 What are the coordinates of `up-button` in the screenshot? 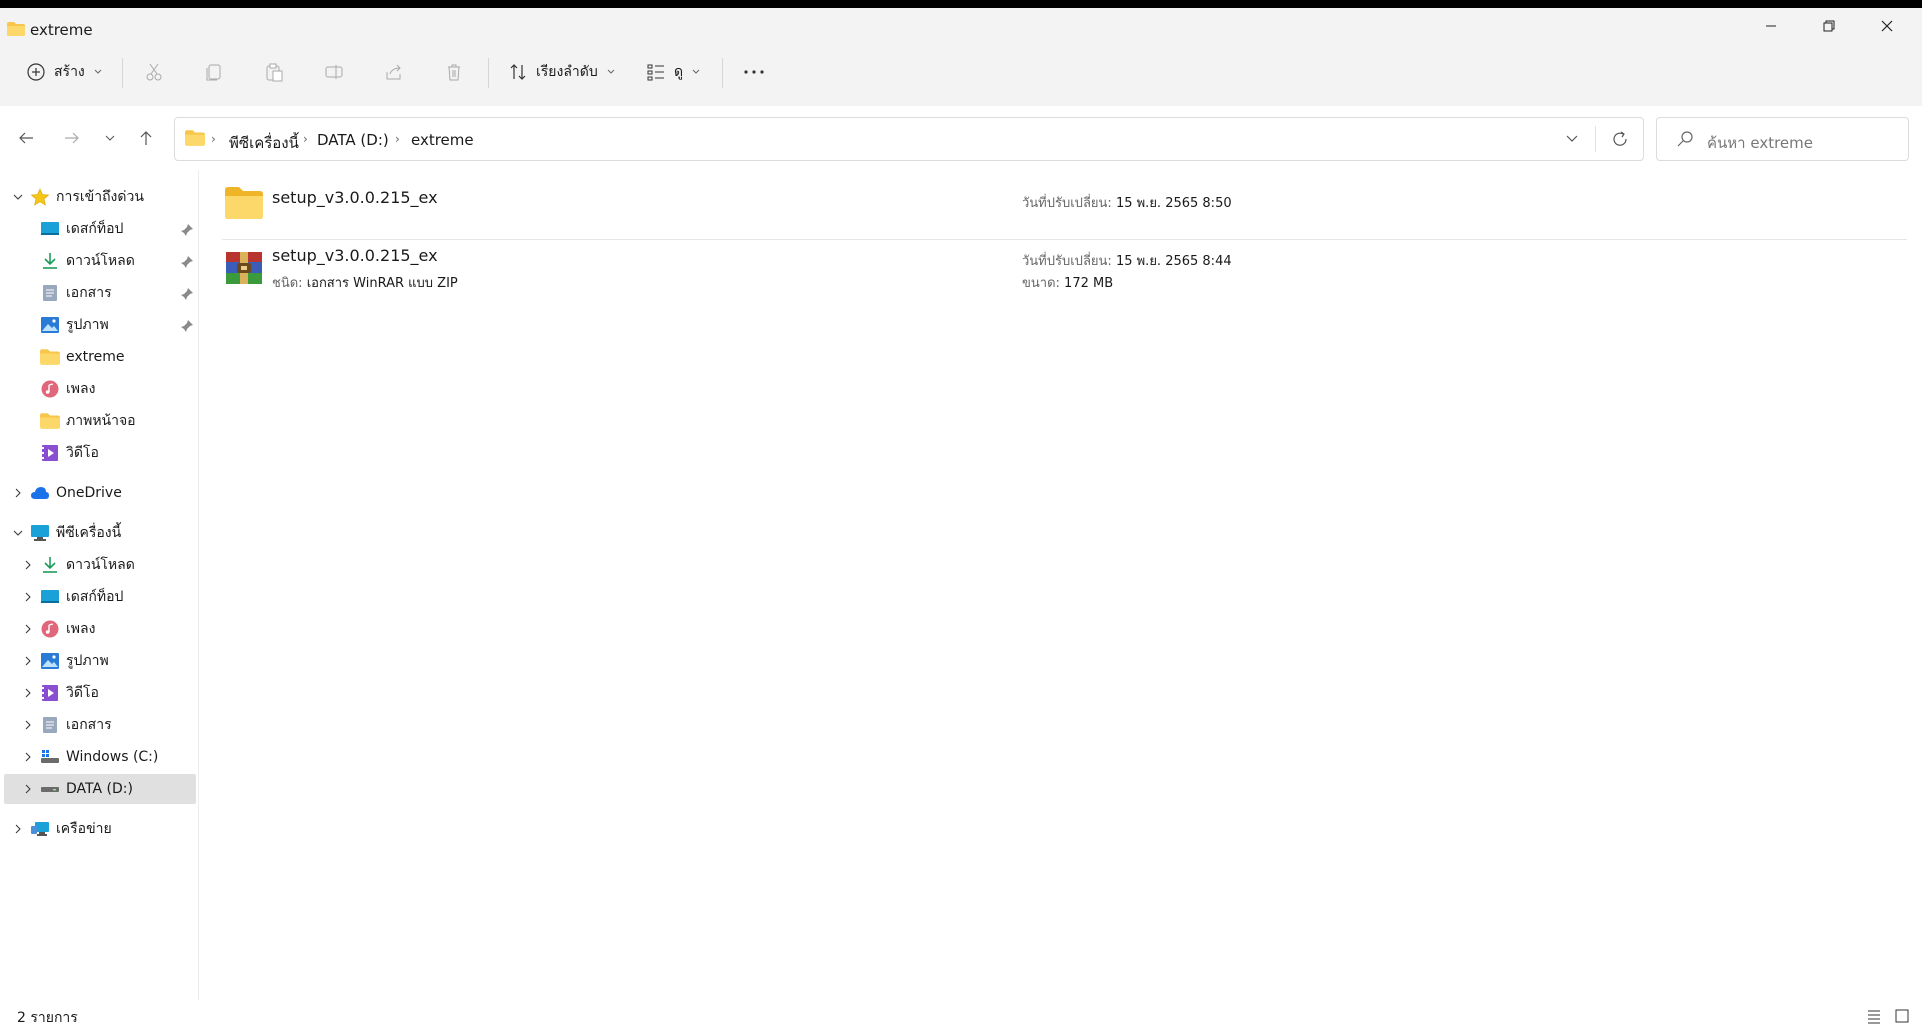 It's located at (146, 138).